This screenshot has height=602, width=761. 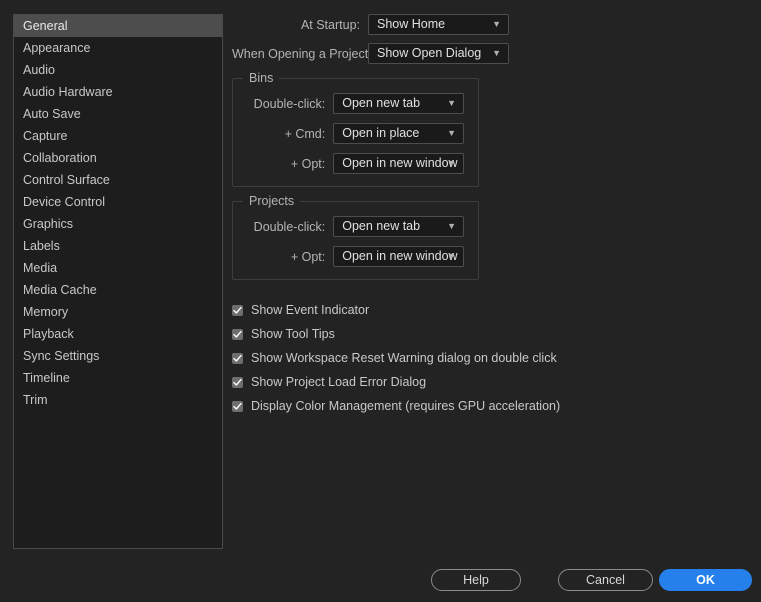 What do you see at coordinates (118, 26) in the screenshot?
I see `sidebar-item-general: General` at bounding box center [118, 26].